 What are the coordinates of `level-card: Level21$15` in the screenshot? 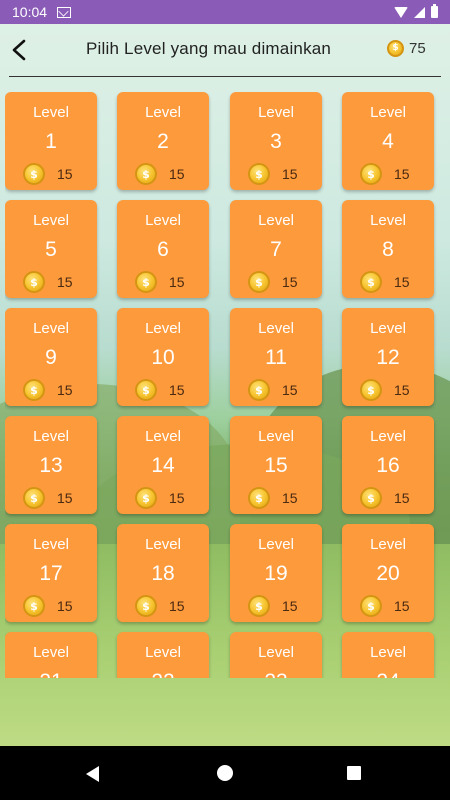 It's located at (51, 655).